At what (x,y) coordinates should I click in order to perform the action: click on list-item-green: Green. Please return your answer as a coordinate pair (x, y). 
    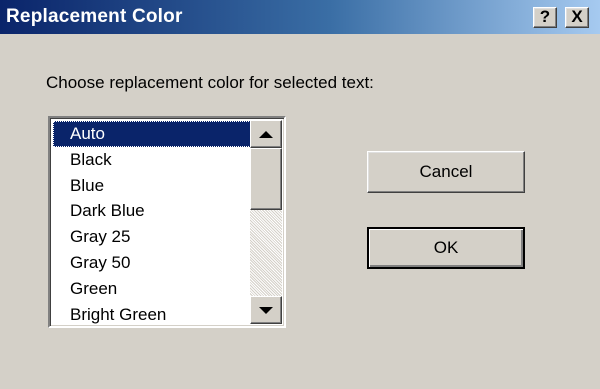
    Looking at the image, I should click on (153, 289).